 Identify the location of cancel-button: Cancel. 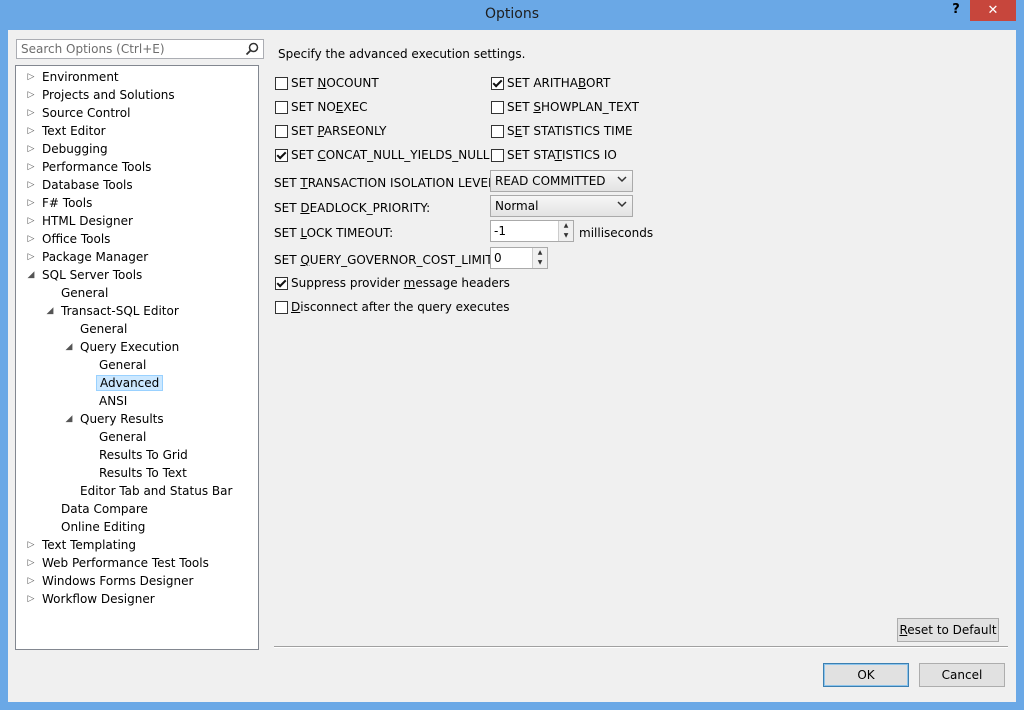
(962, 675).